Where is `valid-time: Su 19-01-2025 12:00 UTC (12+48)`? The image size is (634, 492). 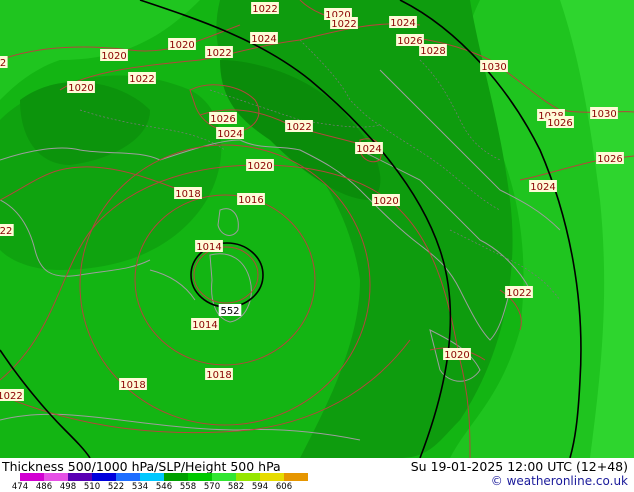
valid-time: Su 19-01-2025 12:00 UTC (12+48) is located at coordinates (519, 466).